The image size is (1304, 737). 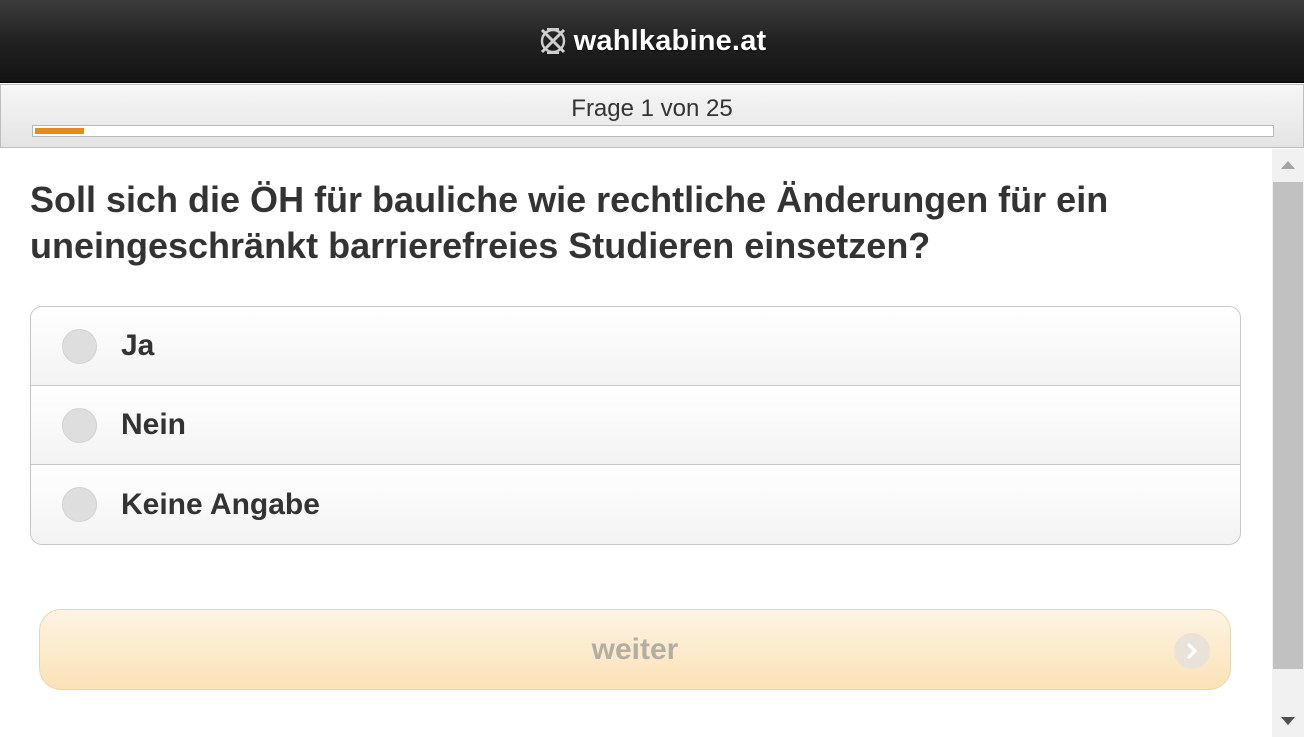 What do you see at coordinates (1288, 425) in the screenshot?
I see `scrollbar-thumb` at bounding box center [1288, 425].